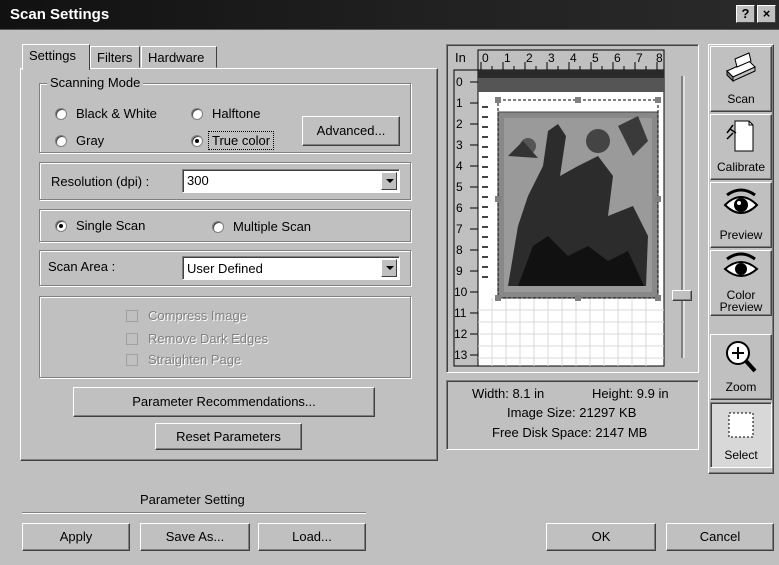 The height and width of the screenshot is (565, 779). I want to click on scan-button: Scan, so click(741, 79).